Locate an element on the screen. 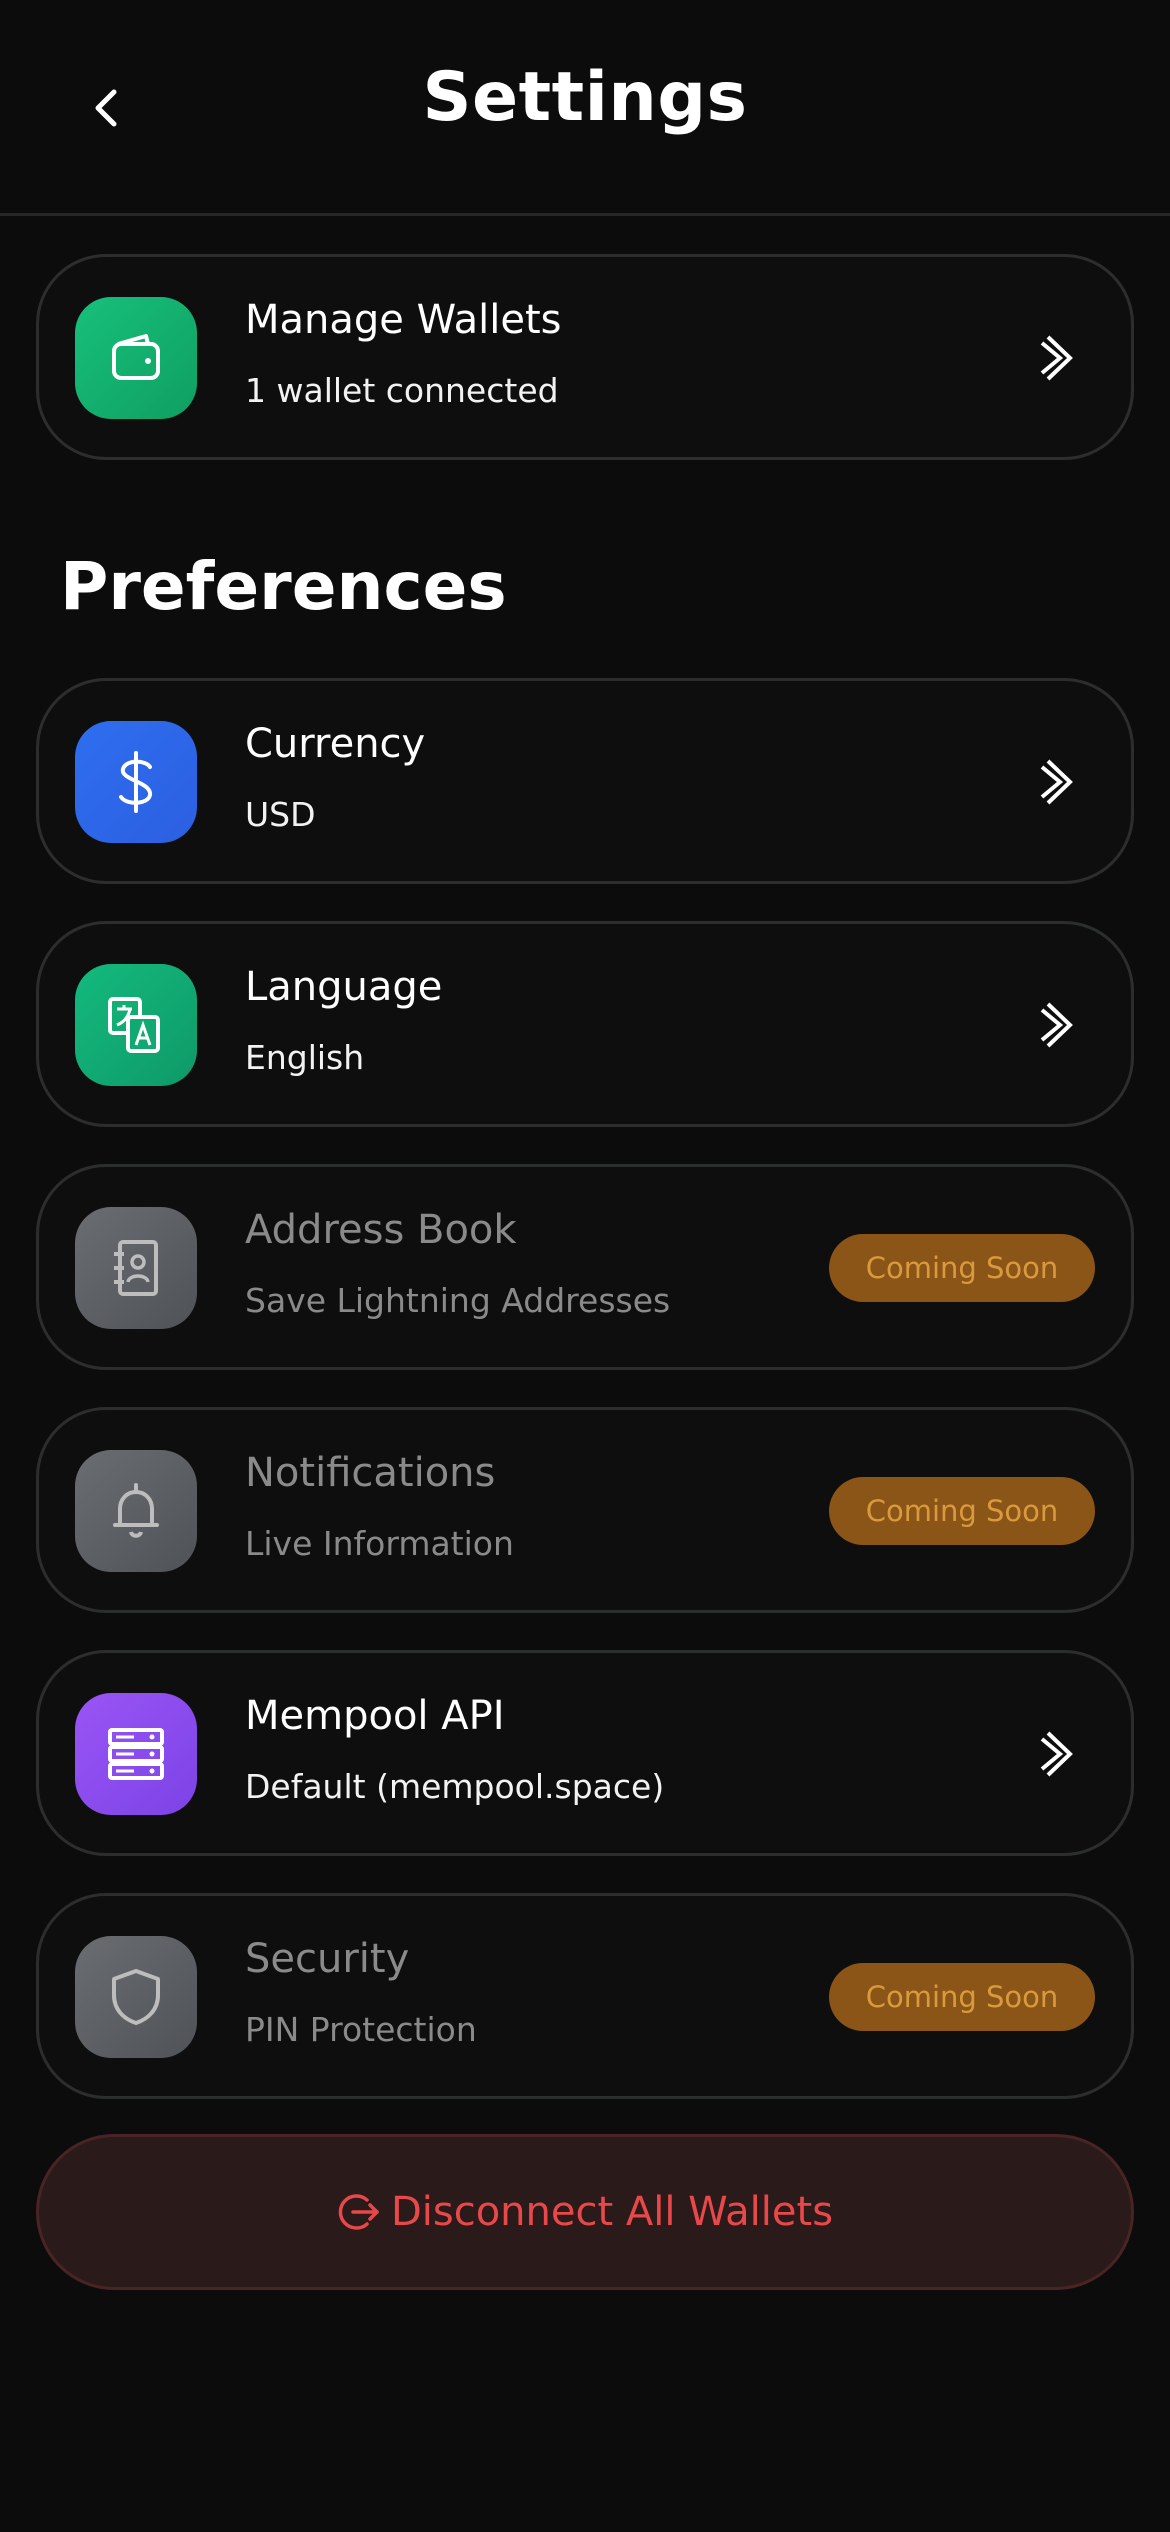  language-card: Language English is located at coordinates (585, 1024).